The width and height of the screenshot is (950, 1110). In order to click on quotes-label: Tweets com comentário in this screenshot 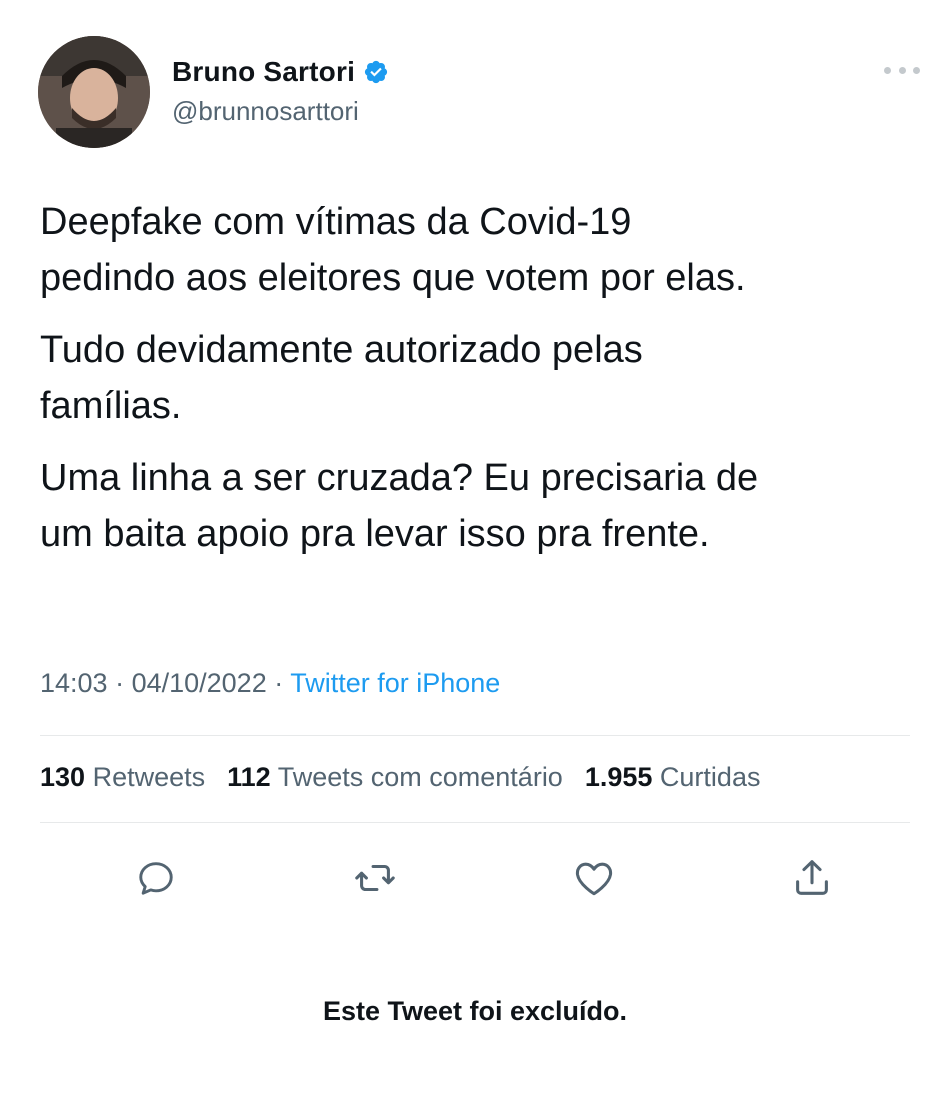, I will do `click(420, 777)`.